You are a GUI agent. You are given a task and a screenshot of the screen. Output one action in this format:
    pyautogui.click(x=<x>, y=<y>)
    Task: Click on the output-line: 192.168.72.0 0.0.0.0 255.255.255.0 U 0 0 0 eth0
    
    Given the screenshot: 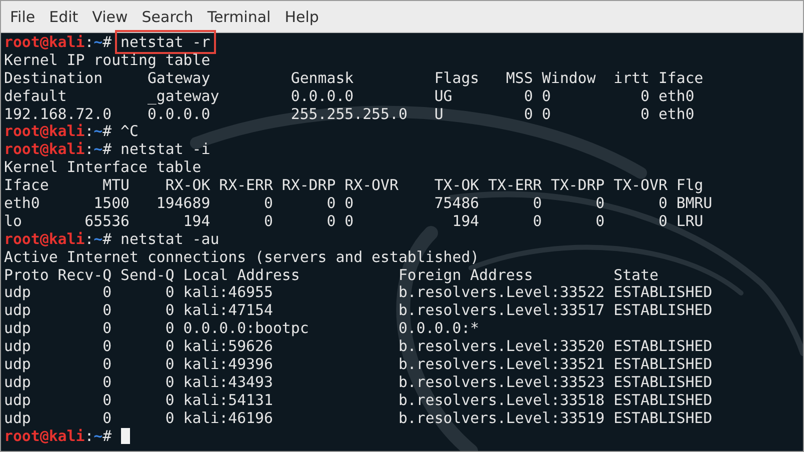 What is the action you would take?
    pyautogui.click(x=349, y=113)
    